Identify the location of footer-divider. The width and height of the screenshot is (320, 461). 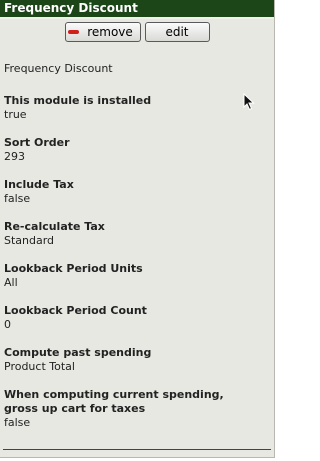
(137, 449).